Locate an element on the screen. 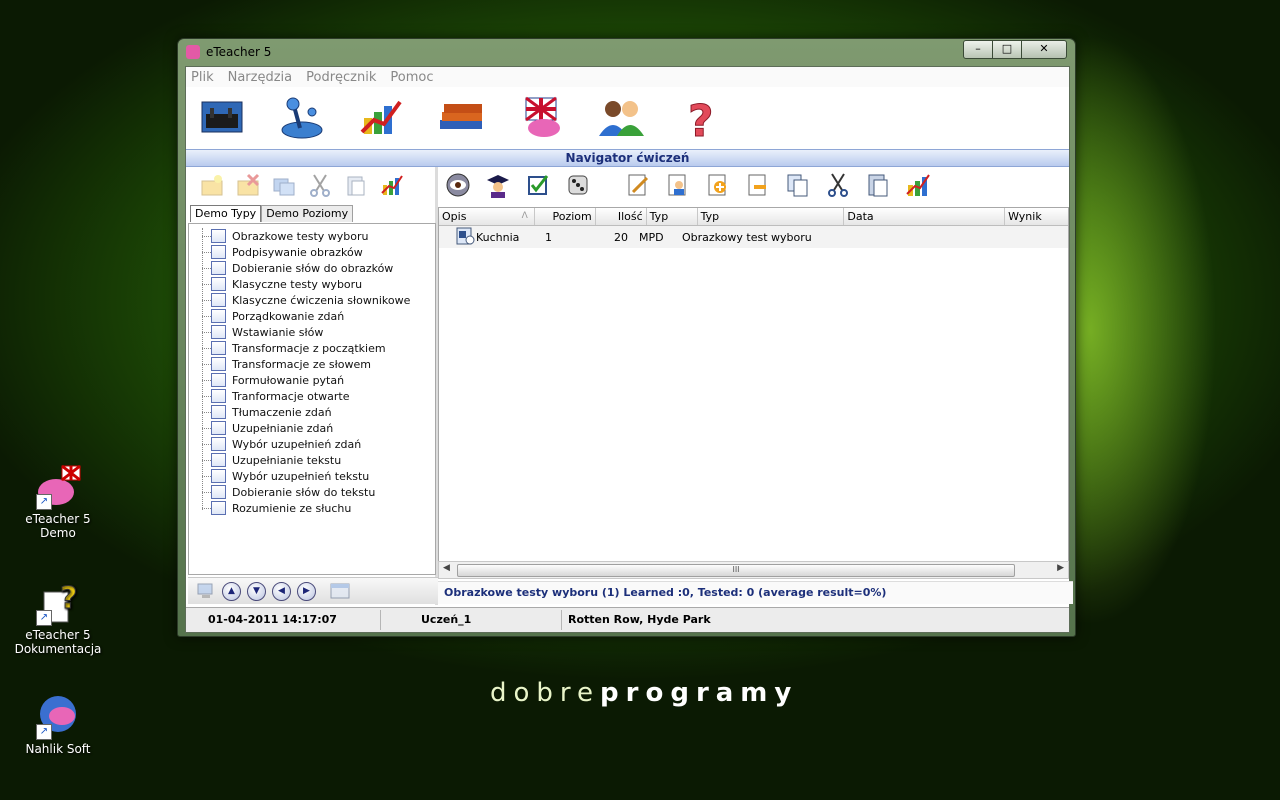  desktop-icon-label: Nahlik Soft is located at coordinates (58, 749).